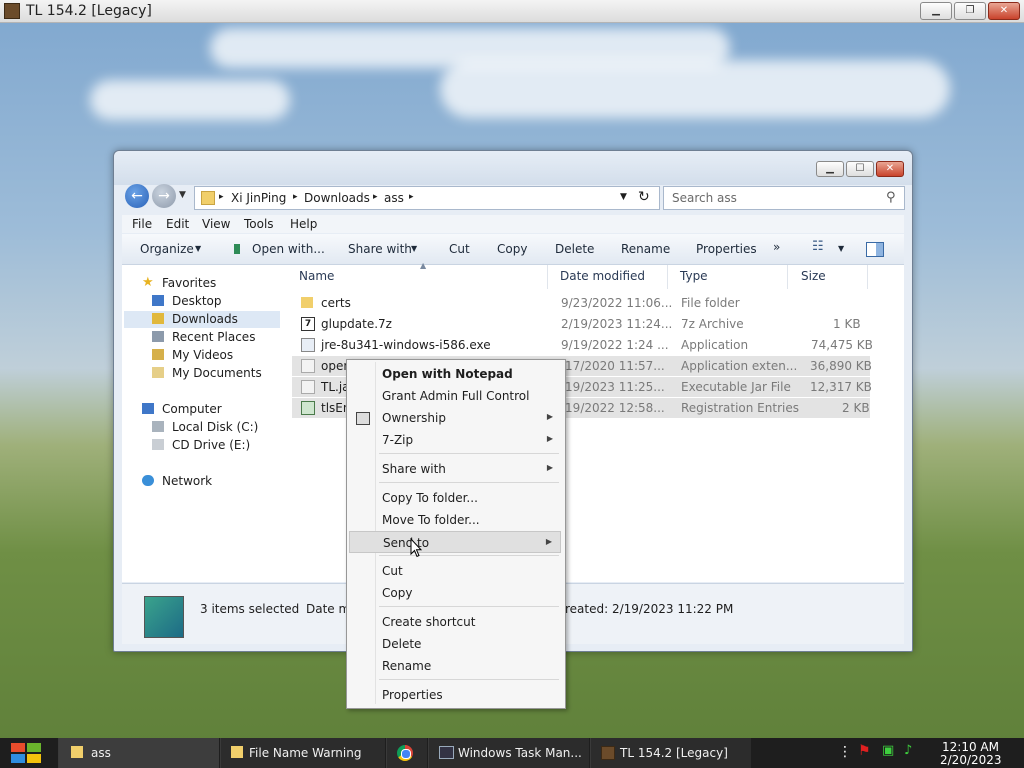 This screenshot has width=1024, height=768. Describe the element at coordinates (337, 198) in the screenshot. I see `breadcrumb-segment: Downloads` at that location.